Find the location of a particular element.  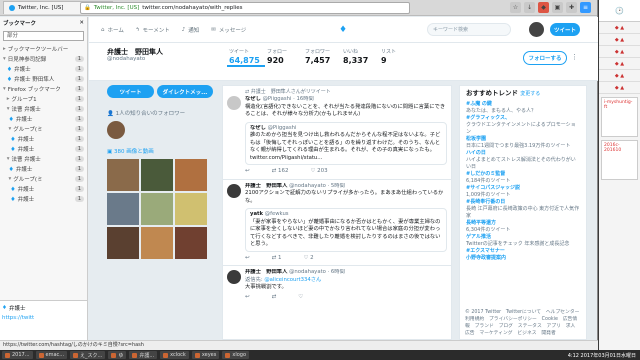

trend-item: #サイコパスジャッジ説 1,009件のツイート is located at coordinates (523, 192).